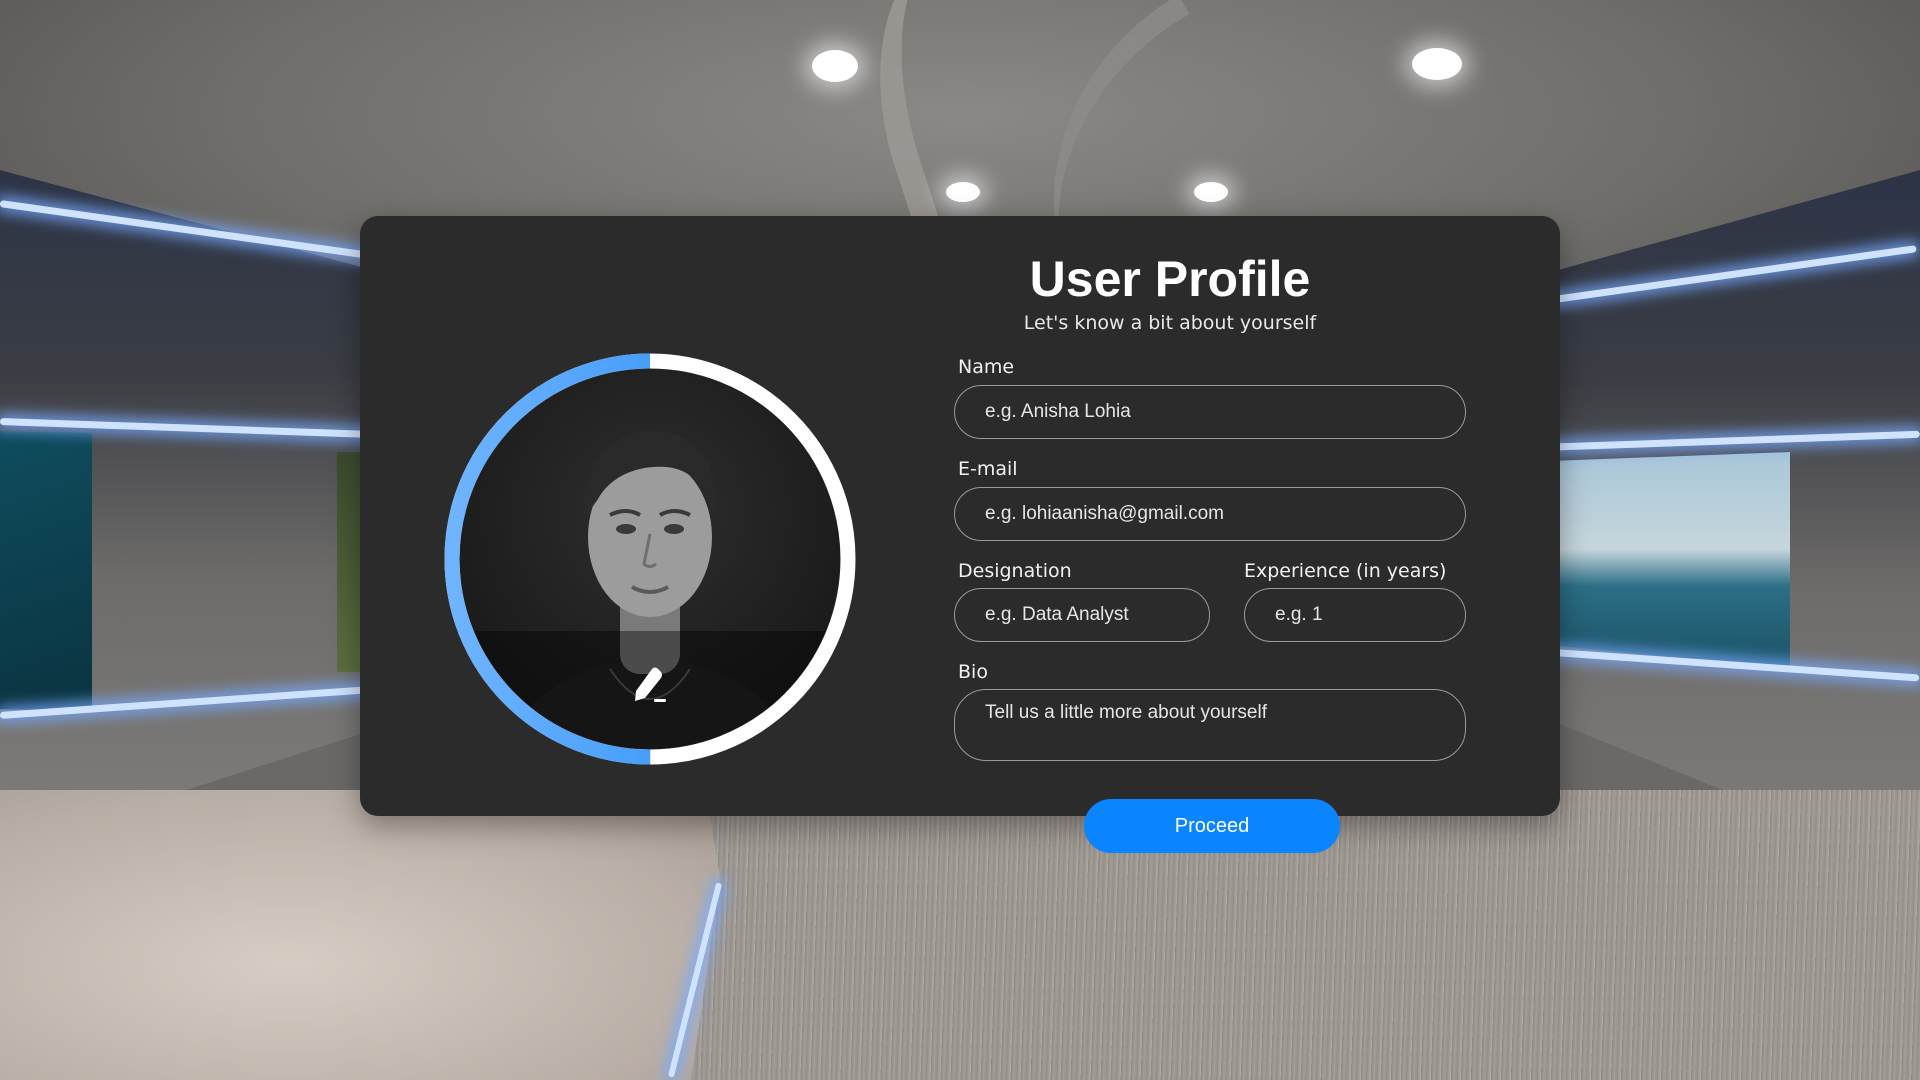  What do you see at coordinates (1170, 323) in the screenshot?
I see `page-subtitle: Let's know a bit about yourself` at bounding box center [1170, 323].